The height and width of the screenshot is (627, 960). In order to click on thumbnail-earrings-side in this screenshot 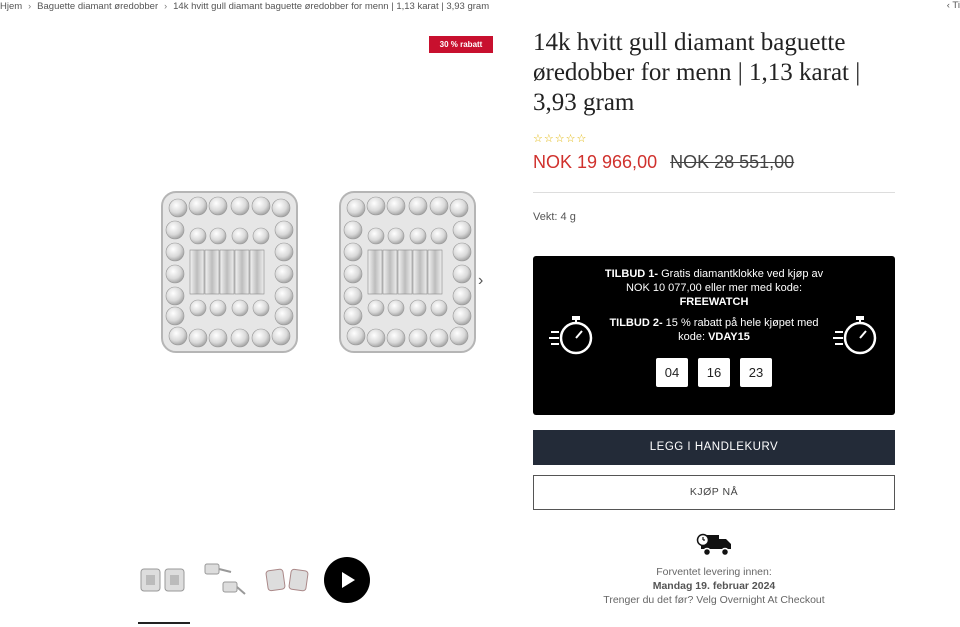, I will do `click(225, 580)`.